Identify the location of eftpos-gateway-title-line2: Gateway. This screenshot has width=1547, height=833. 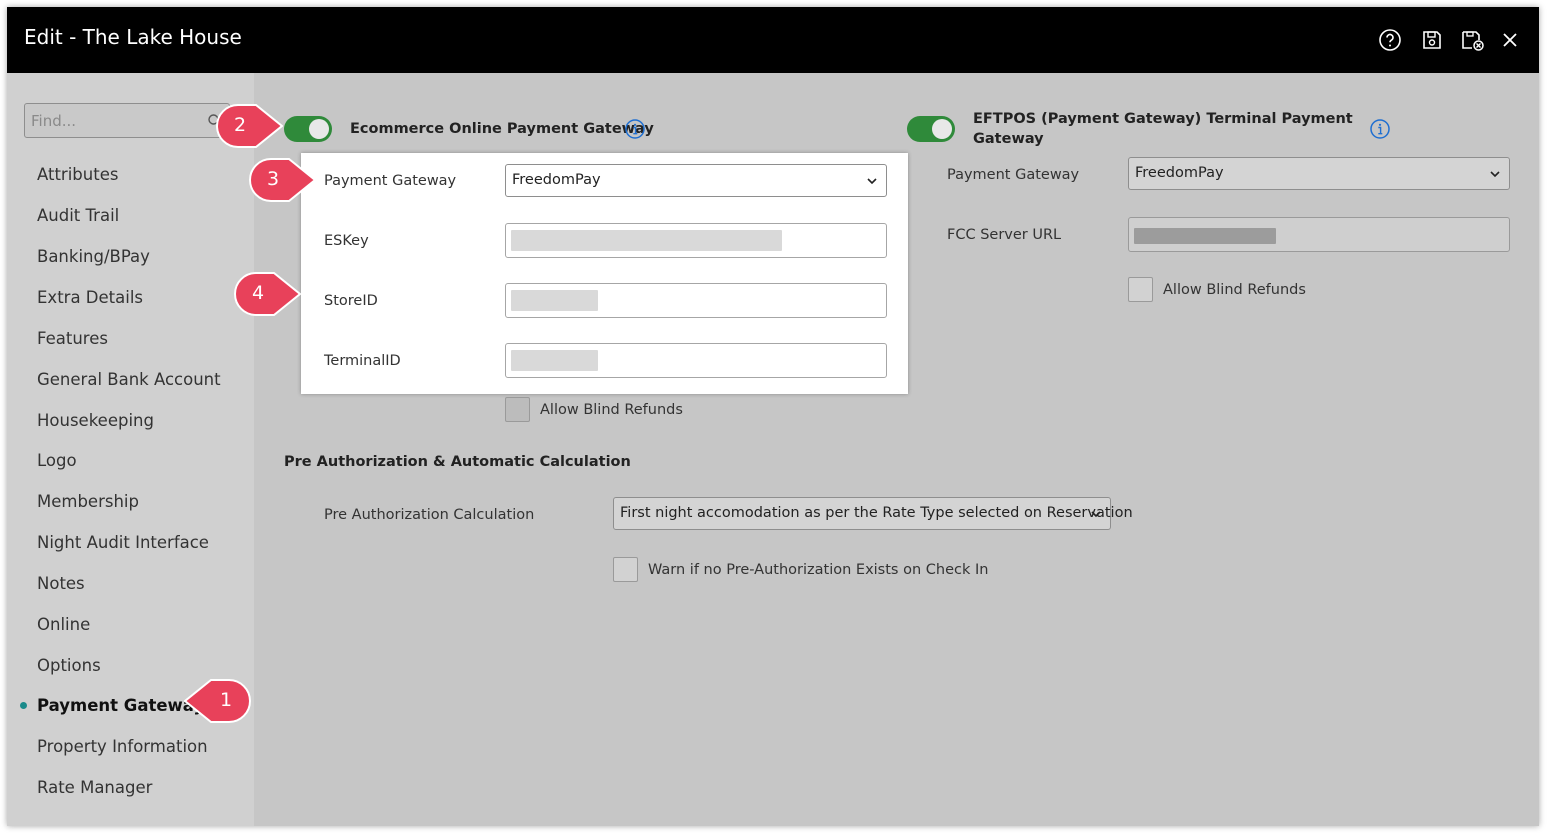
(1008, 139).